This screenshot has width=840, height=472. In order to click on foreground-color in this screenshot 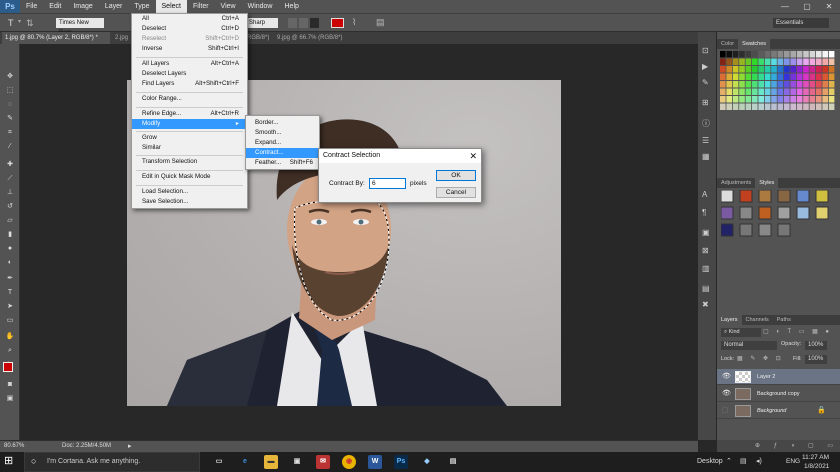, I will do `click(8, 367)`.